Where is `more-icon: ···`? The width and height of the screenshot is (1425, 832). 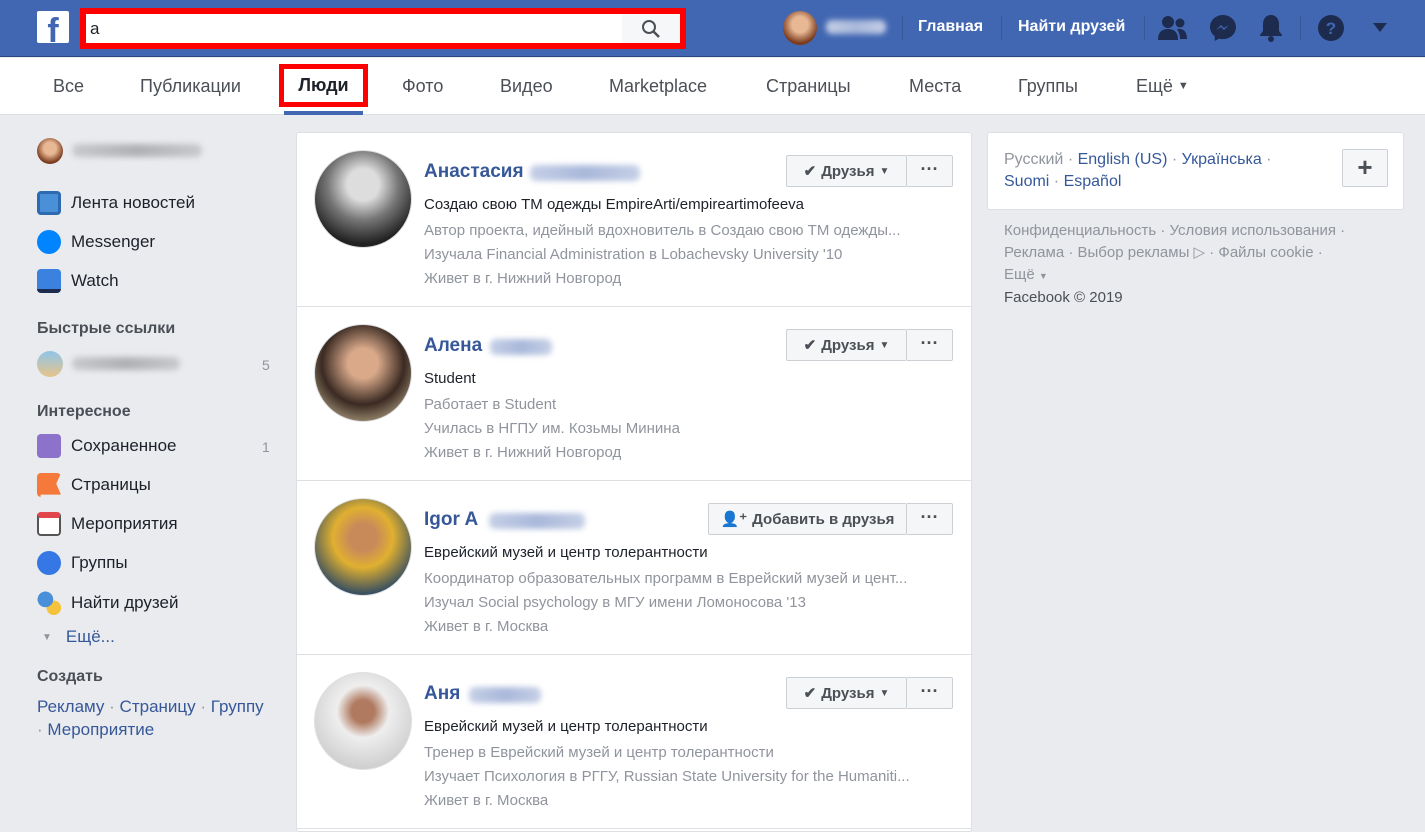
more-icon: ··· is located at coordinates (929, 517).